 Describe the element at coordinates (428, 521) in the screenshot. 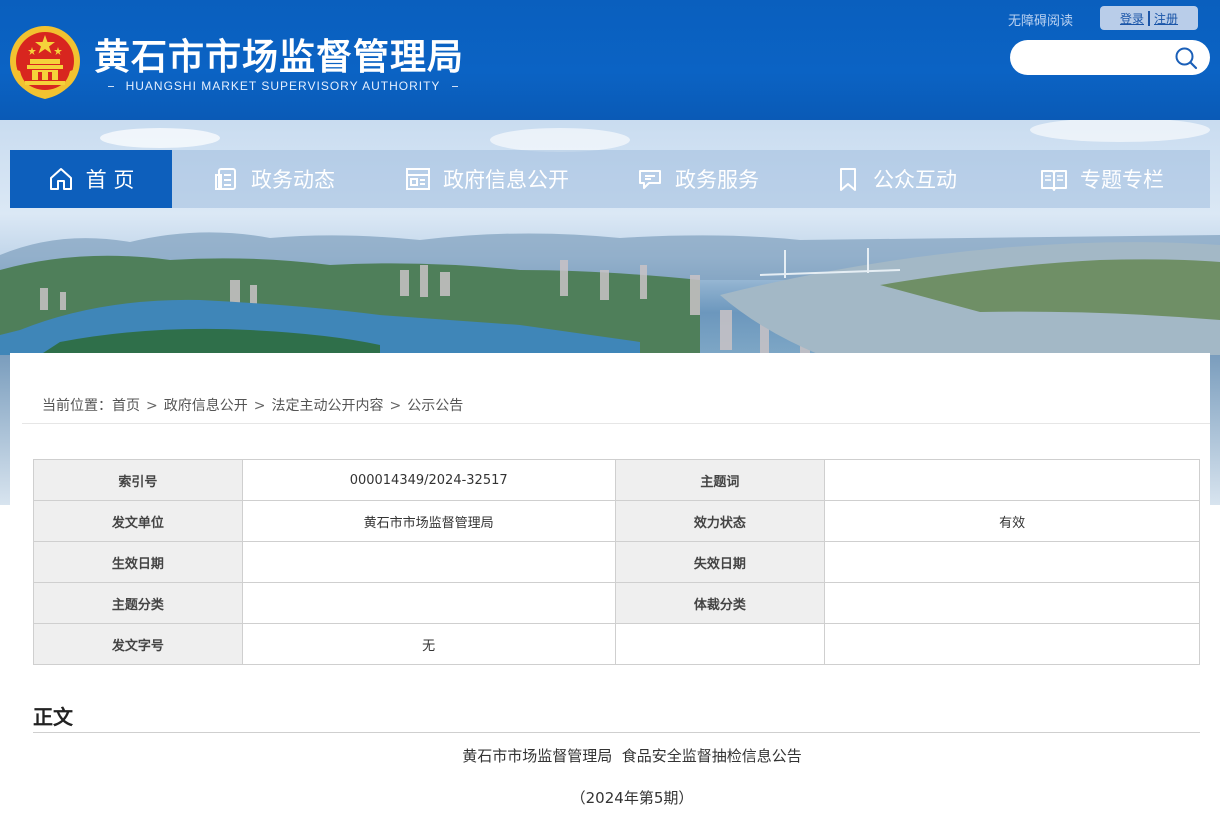

I see `meta-value: 黄石市市场监督管理局` at that location.